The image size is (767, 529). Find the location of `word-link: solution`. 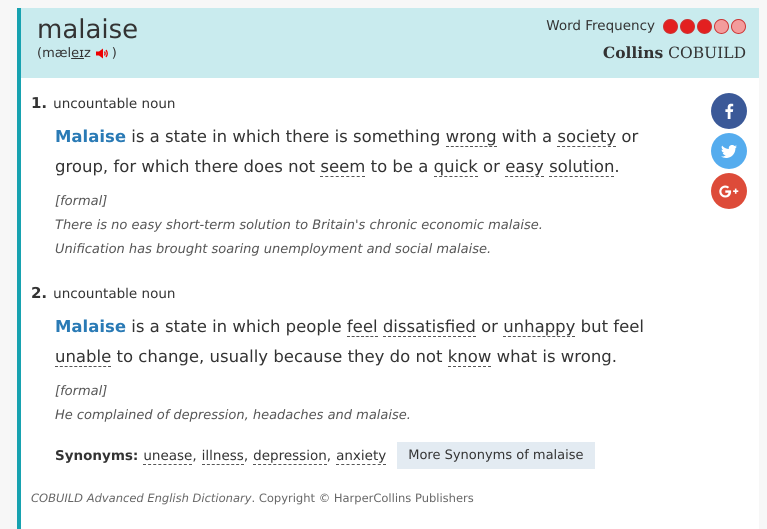

word-link: solution is located at coordinates (581, 167).